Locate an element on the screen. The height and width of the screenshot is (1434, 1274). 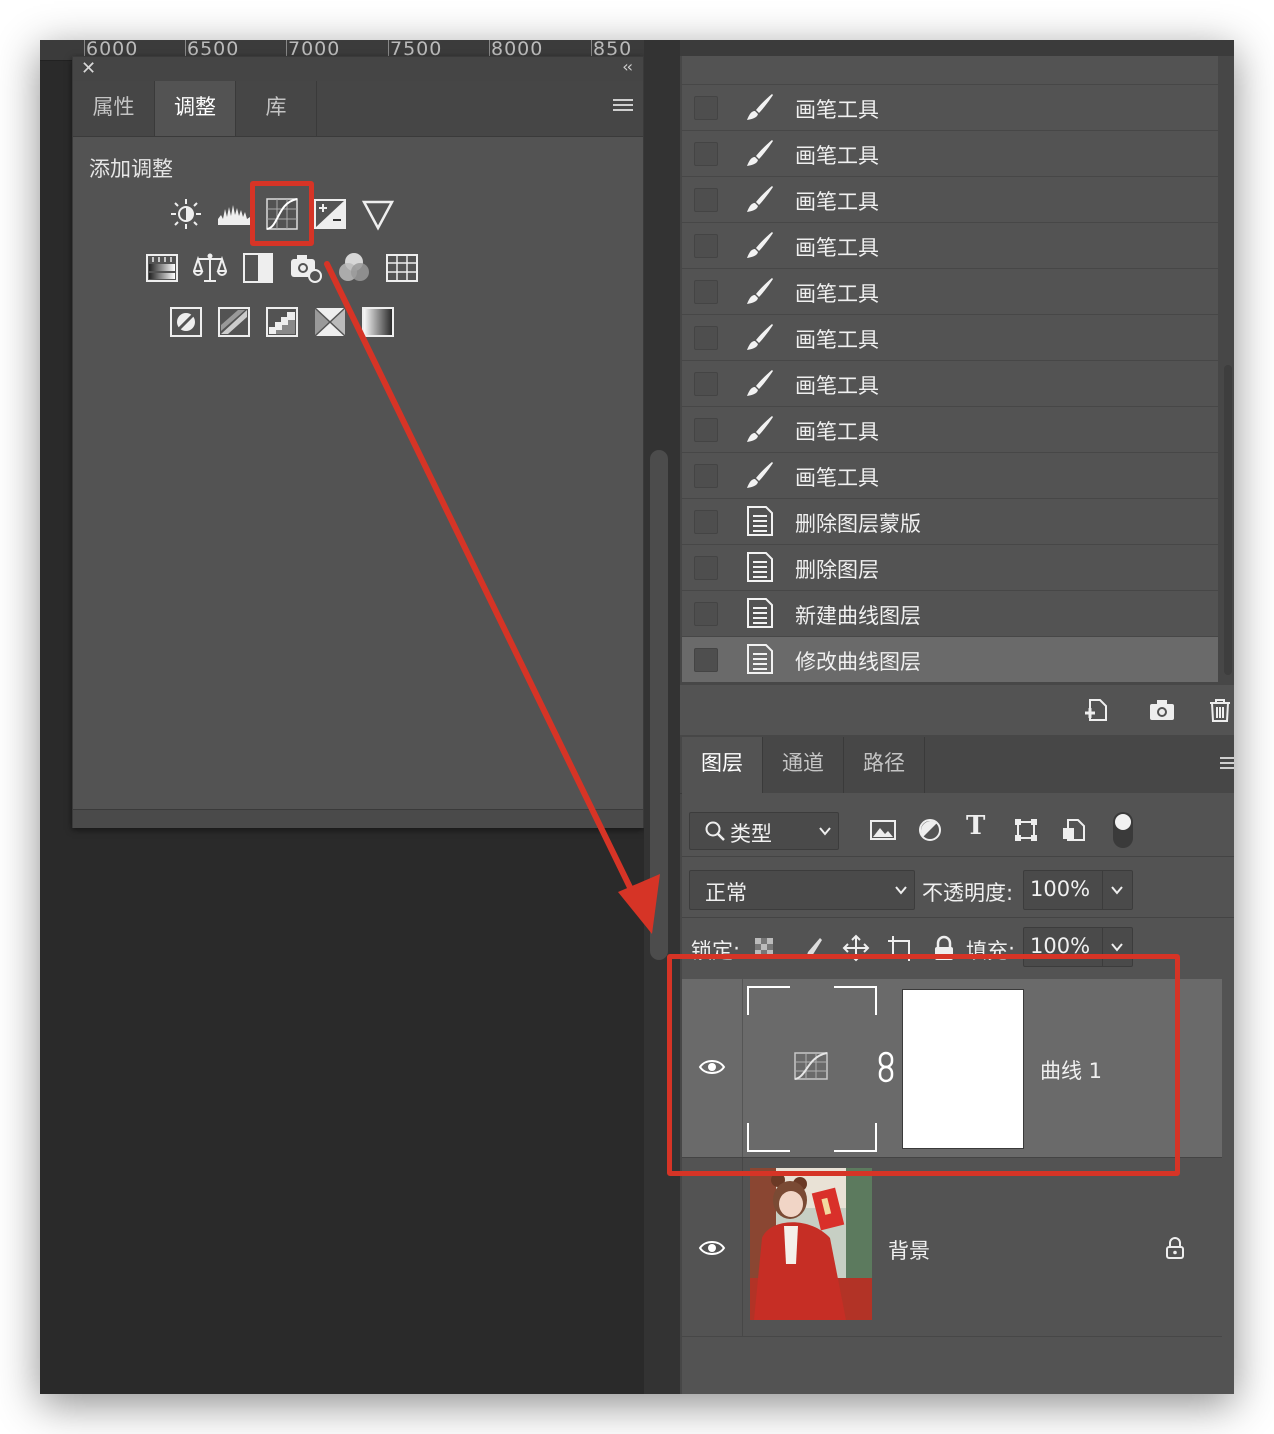
layer-lock-icon is located at coordinates (1175, 1248).